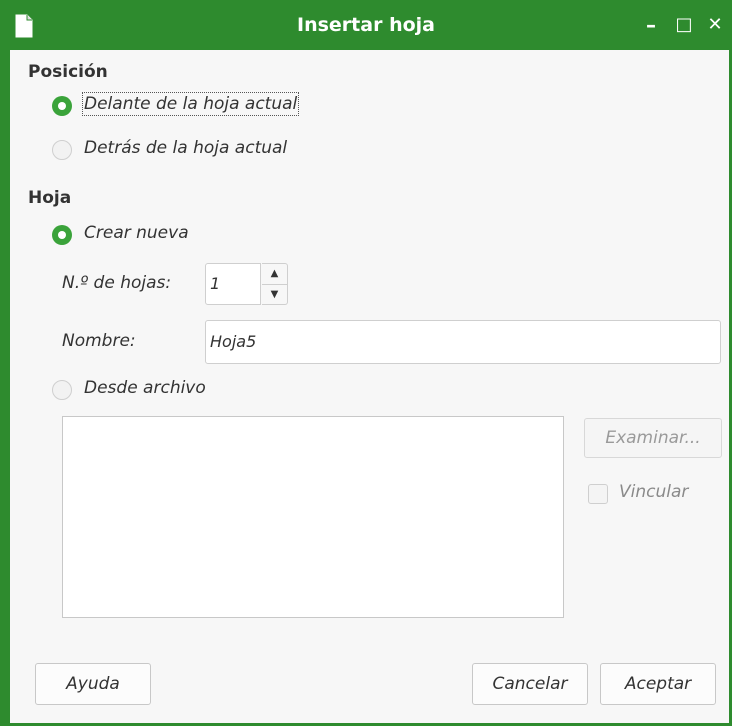 Image resolution: width=732 pixels, height=726 pixels. I want to click on radio-after-current-label: Detrás de la hoja actual, so click(185, 148).